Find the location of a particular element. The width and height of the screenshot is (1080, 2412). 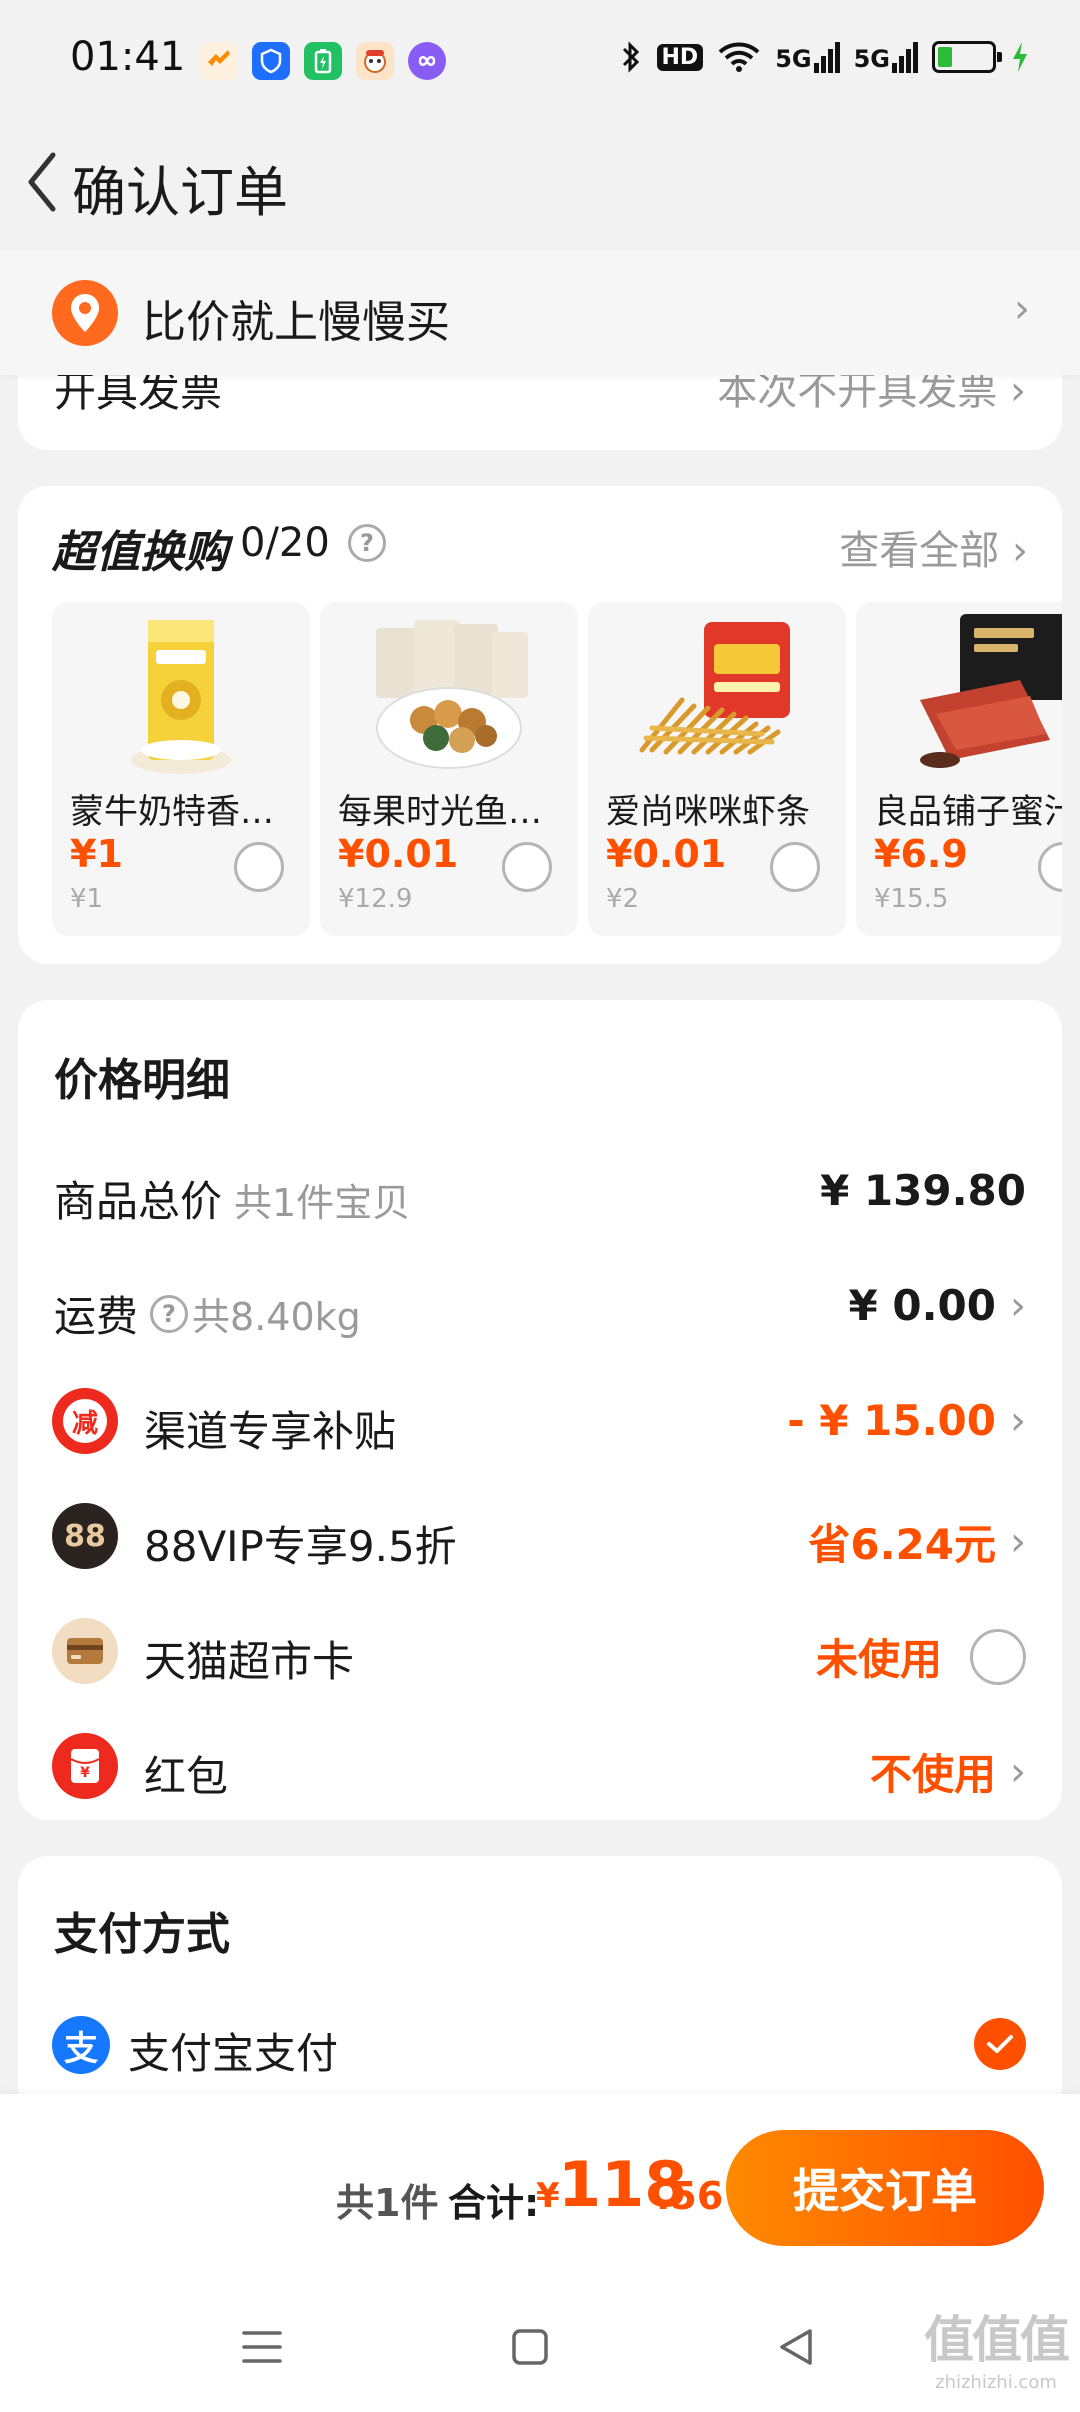

status-time: 01:41 is located at coordinates (128, 57).